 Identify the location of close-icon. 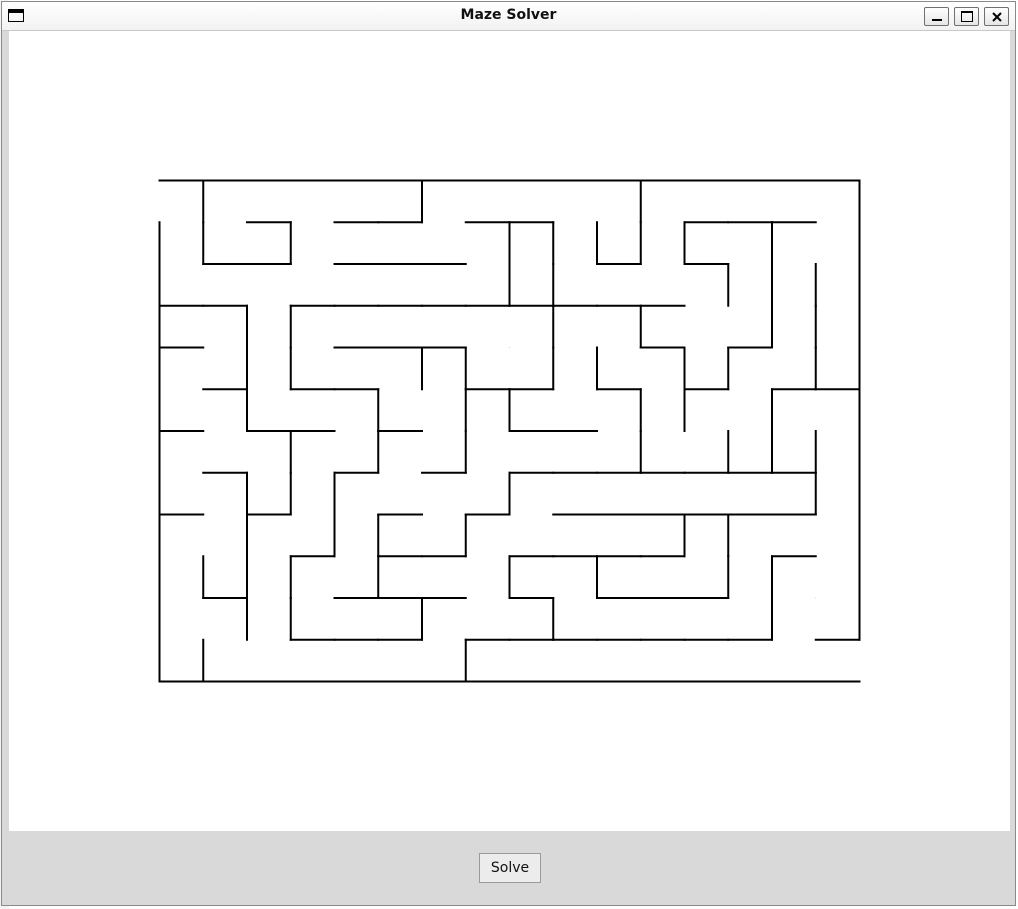
(997, 17).